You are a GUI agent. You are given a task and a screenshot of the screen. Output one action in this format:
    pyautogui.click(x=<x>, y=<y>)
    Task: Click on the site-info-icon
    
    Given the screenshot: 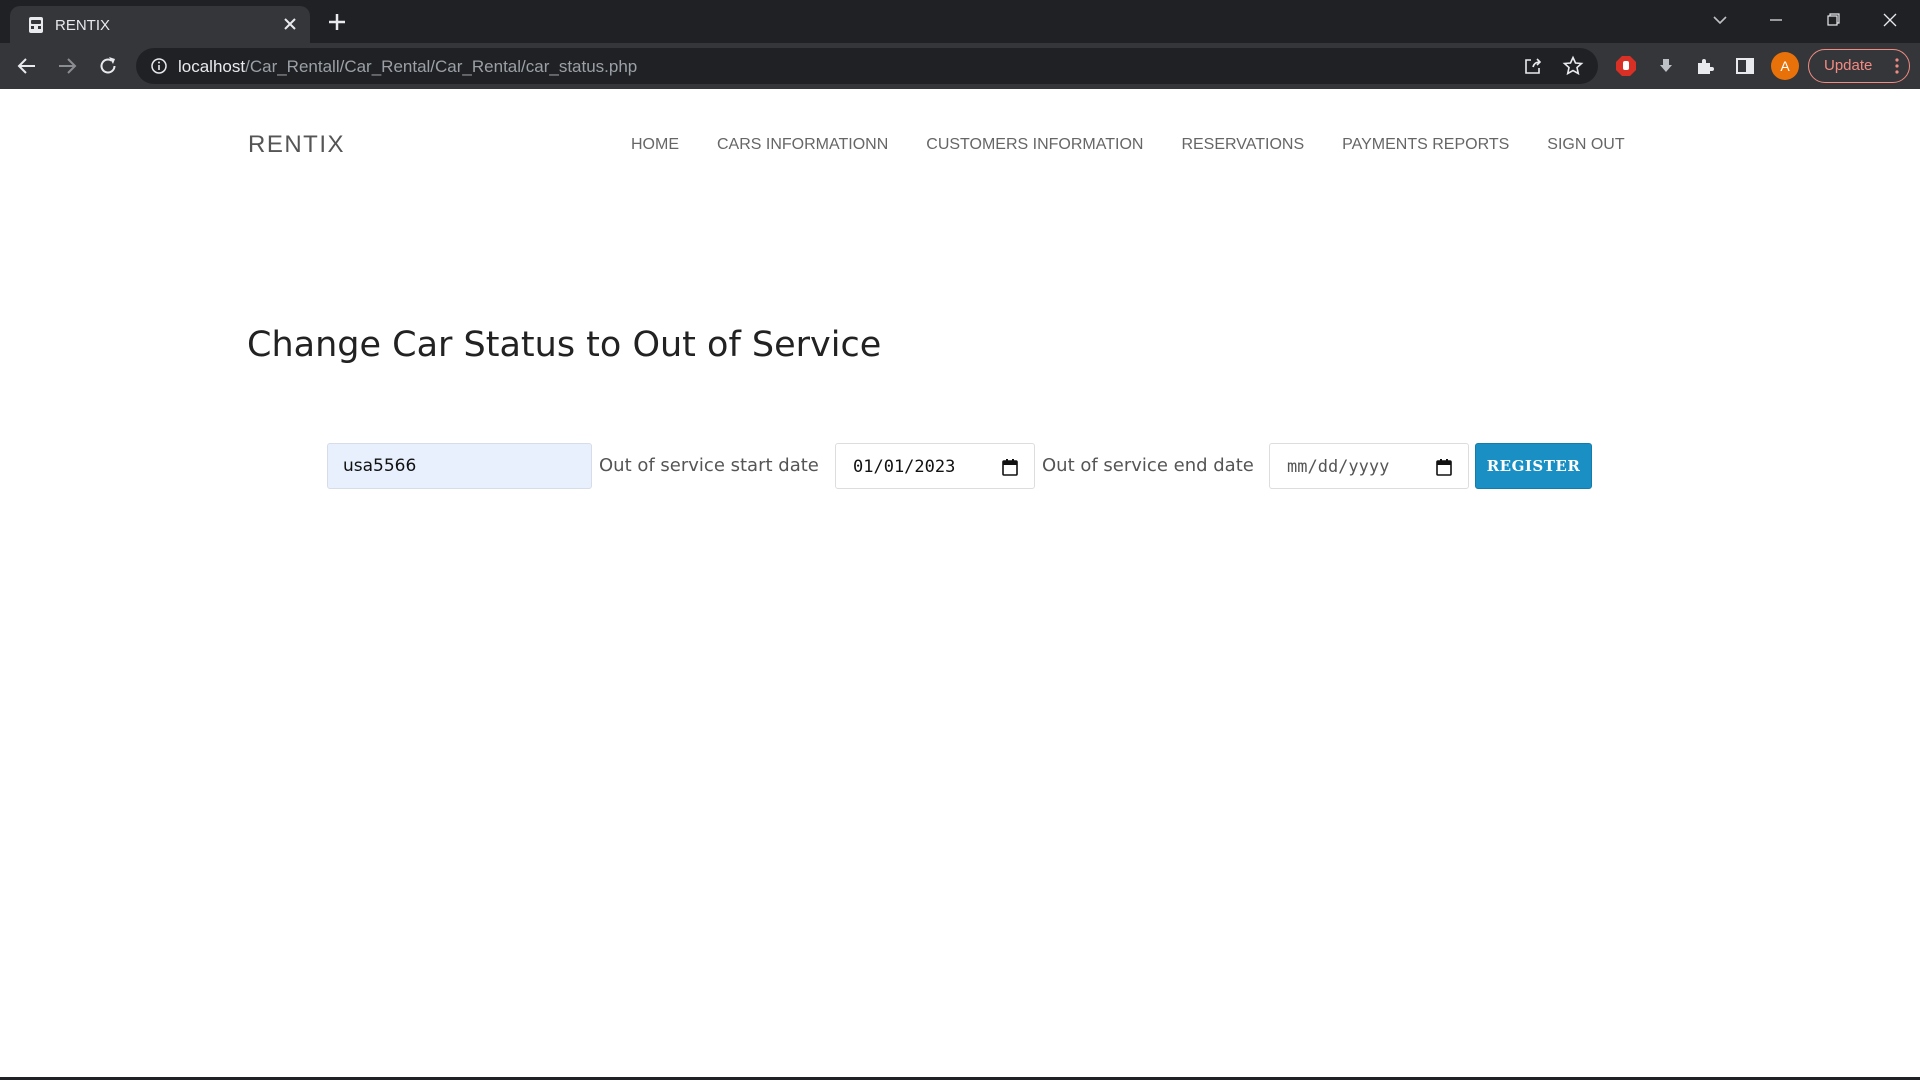 What is the action you would take?
    pyautogui.click(x=159, y=66)
    